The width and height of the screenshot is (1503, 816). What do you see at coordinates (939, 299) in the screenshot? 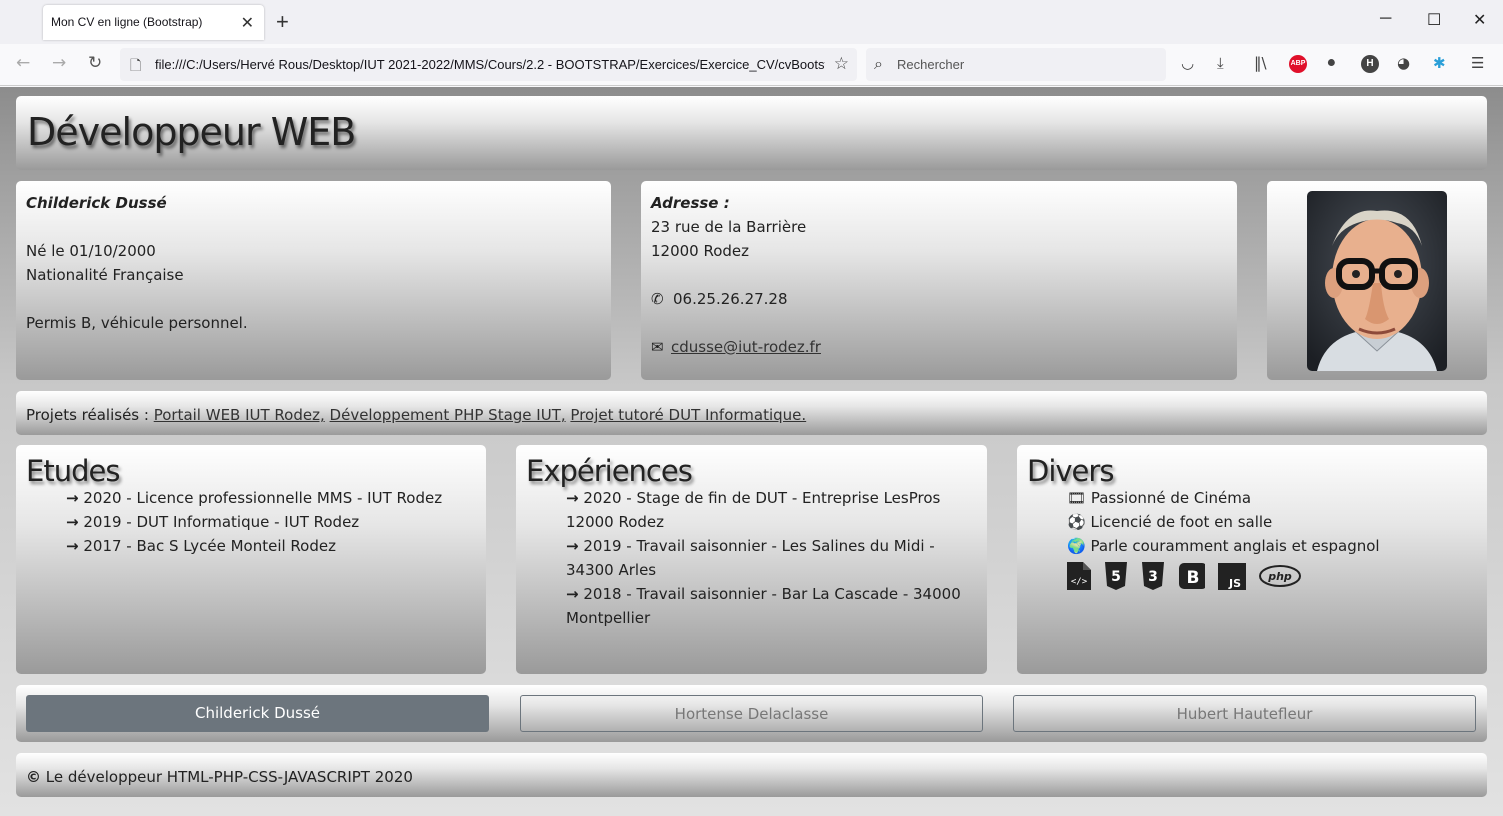
I see `phone-line: ✆ 06.25.26.27.28` at bounding box center [939, 299].